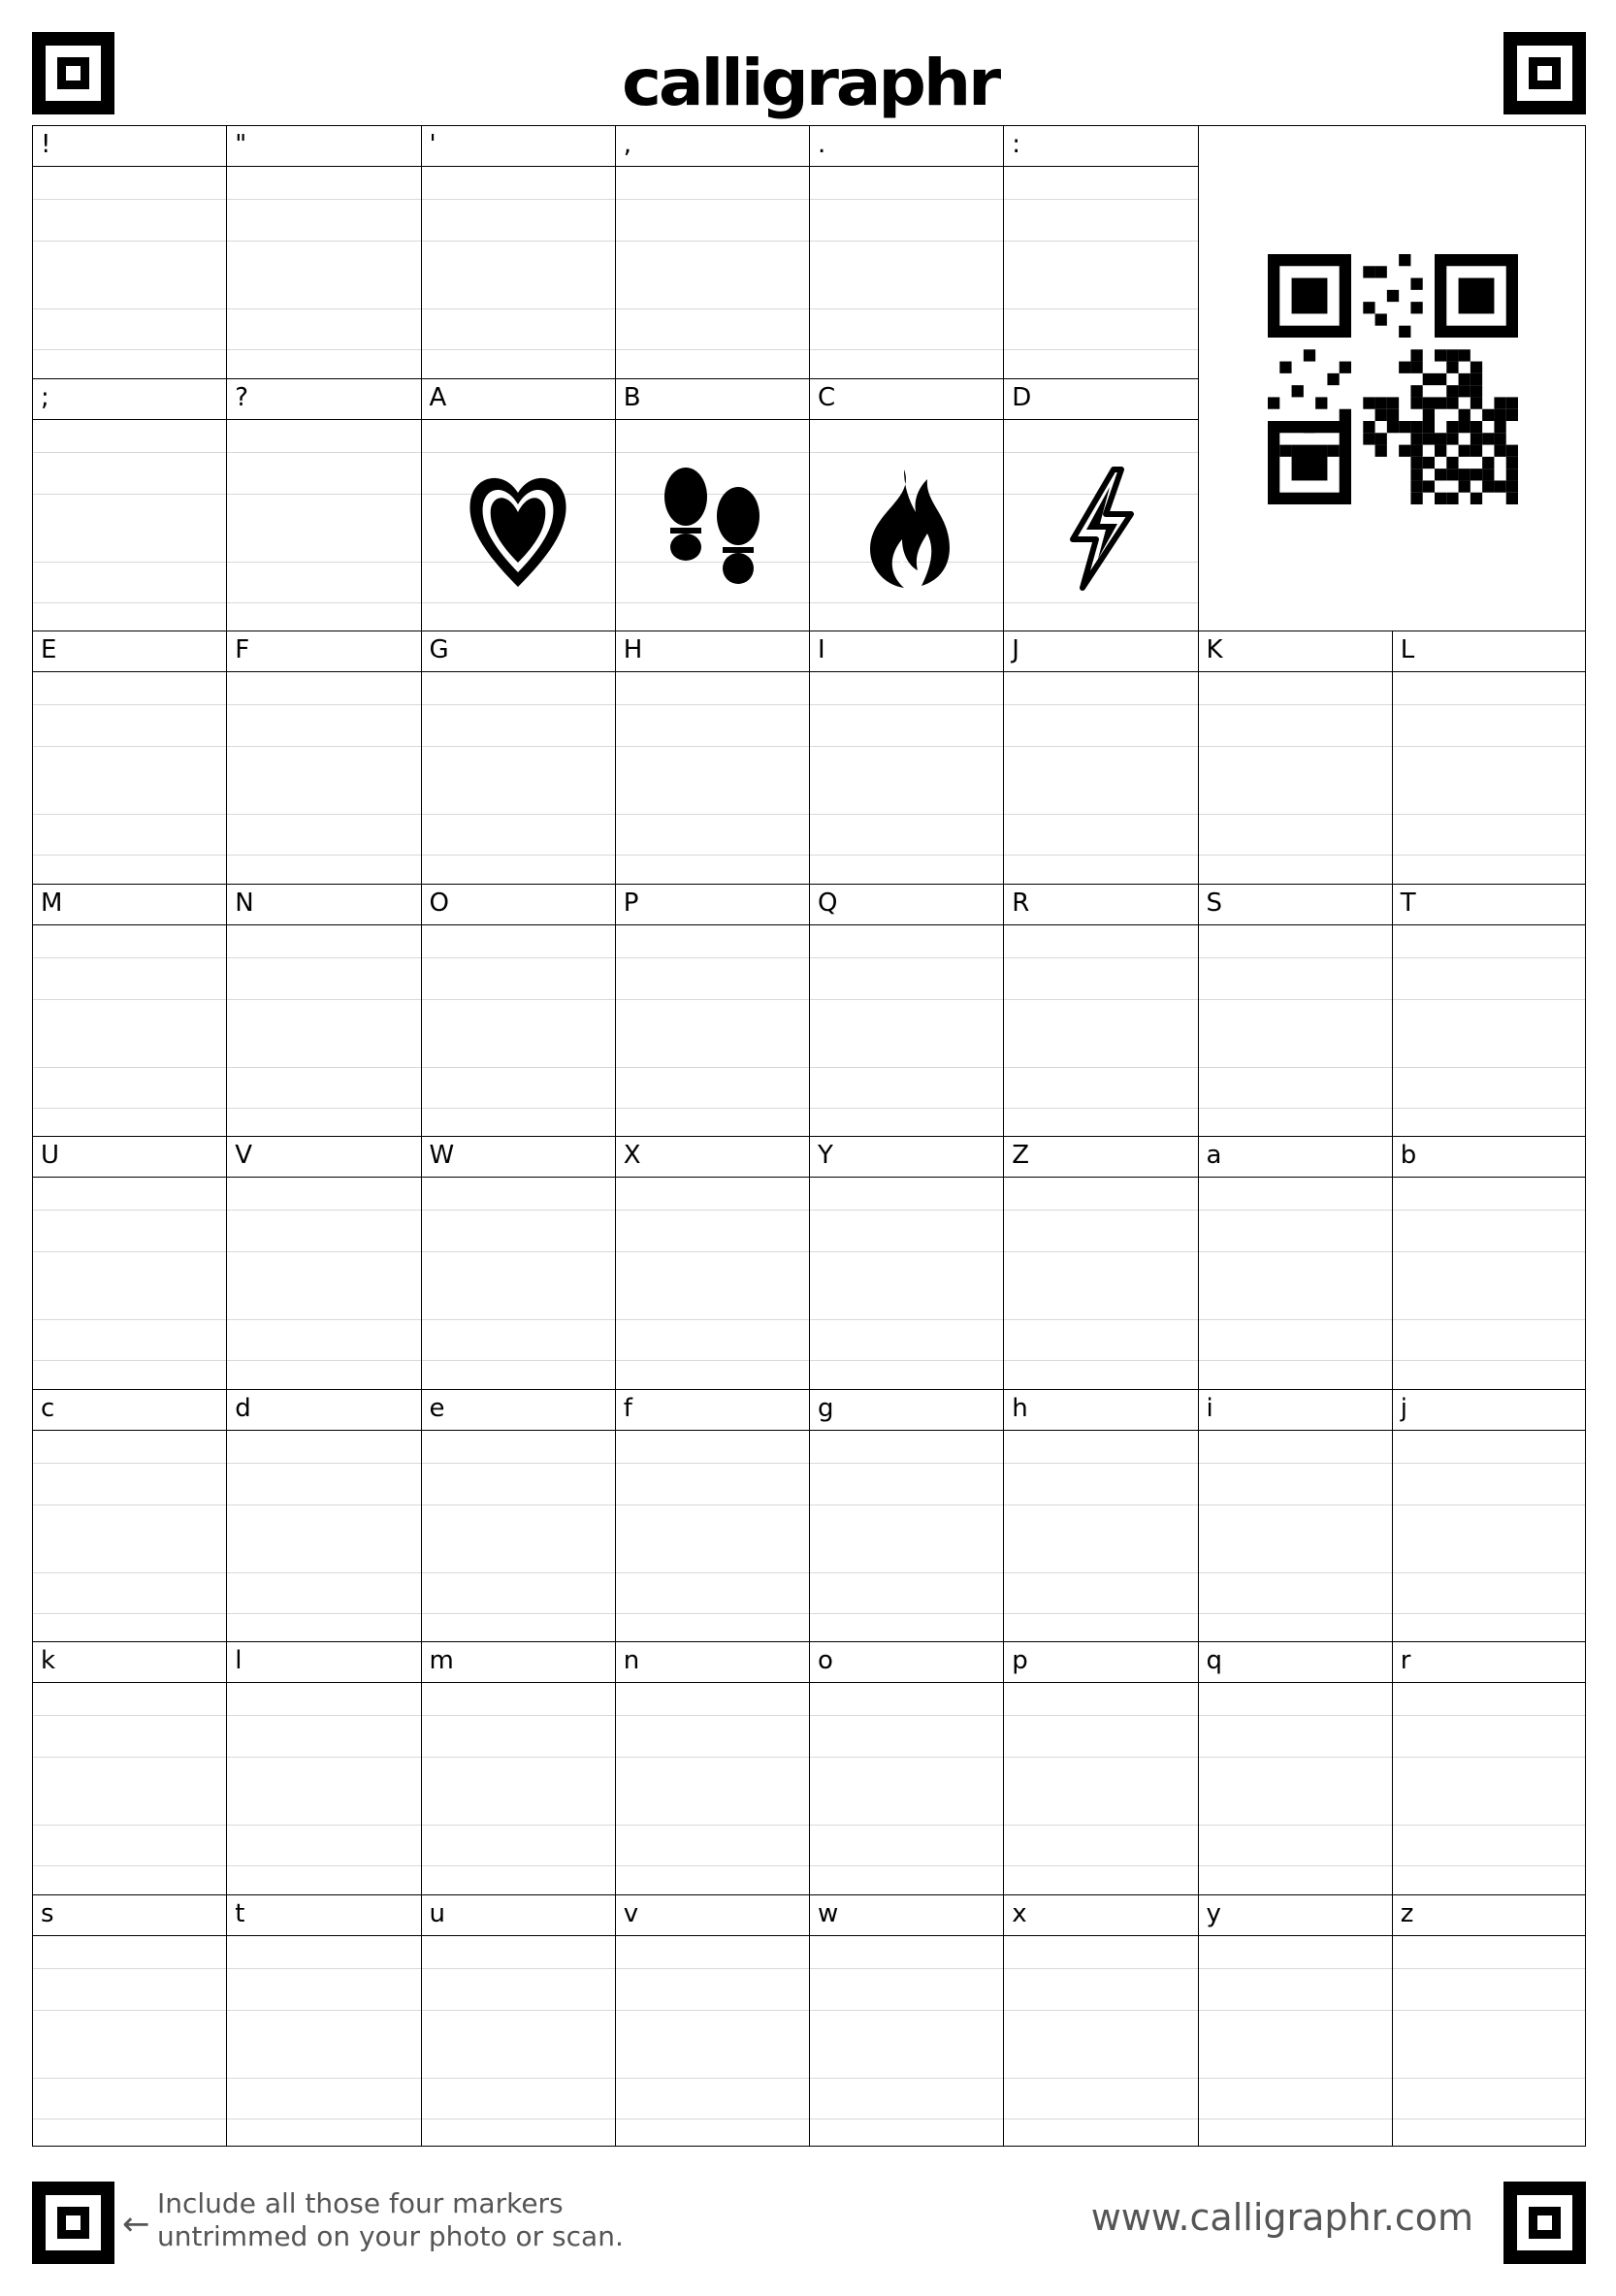 The height and width of the screenshot is (2296, 1616). I want to click on glyph-cell-label: n, so click(631, 1661).